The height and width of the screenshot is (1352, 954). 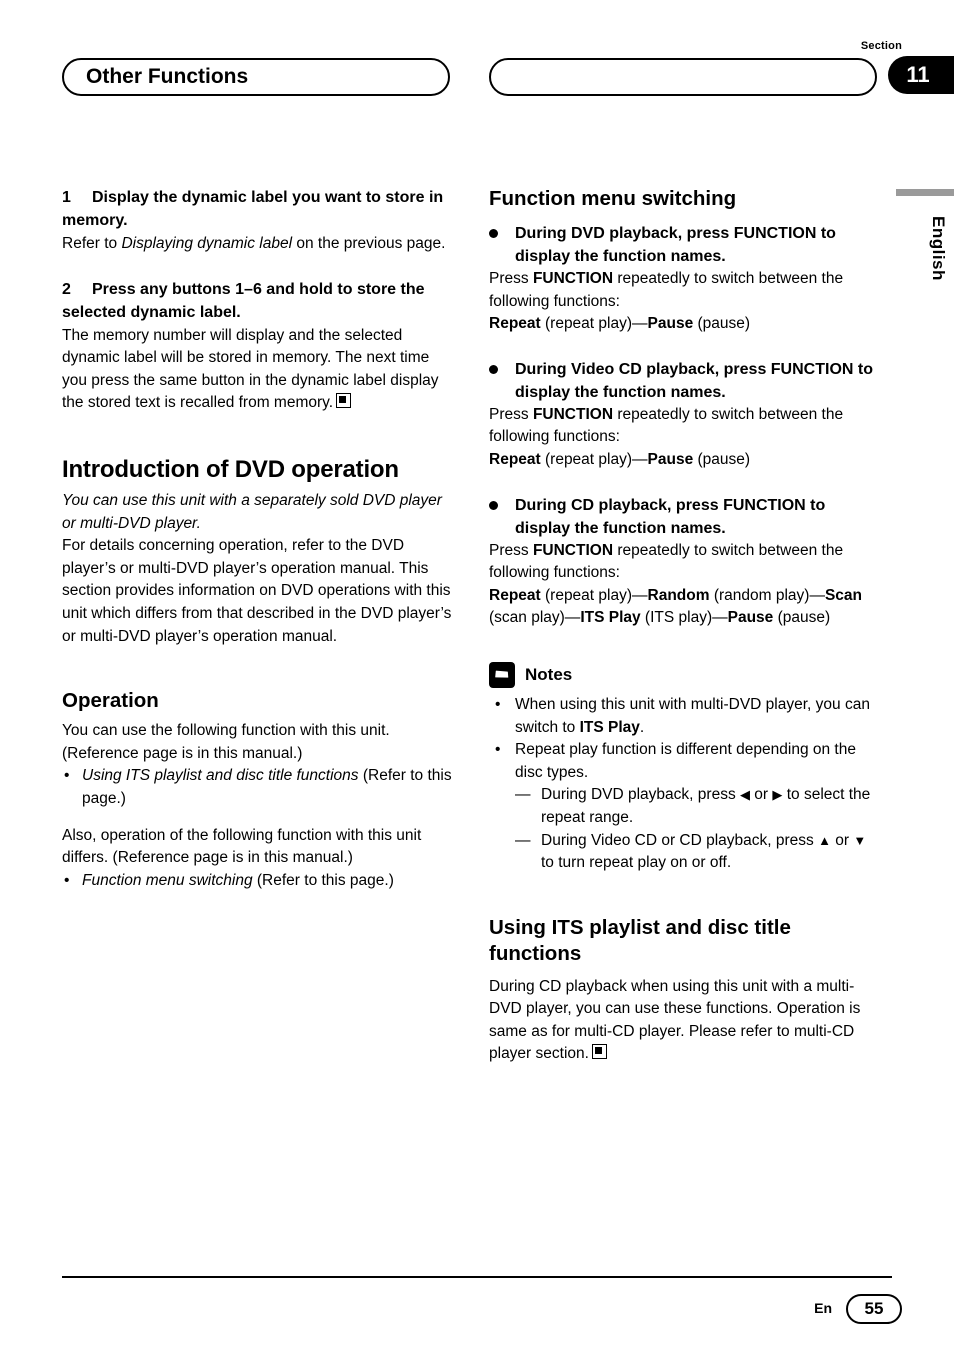 I want to click on step-1-number: 1, so click(x=66, y=197).